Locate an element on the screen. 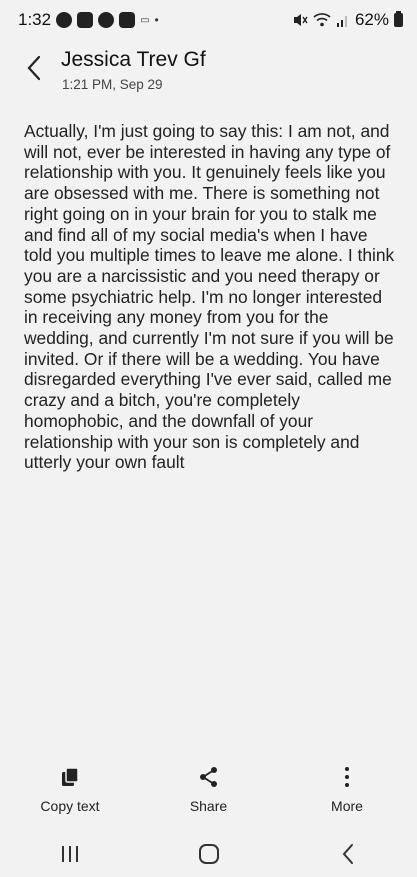 The height and width of the screenshot is (877, 417). message-timestamp: 1:21 PM, Sep 29 is located at coordinates (112, 84).